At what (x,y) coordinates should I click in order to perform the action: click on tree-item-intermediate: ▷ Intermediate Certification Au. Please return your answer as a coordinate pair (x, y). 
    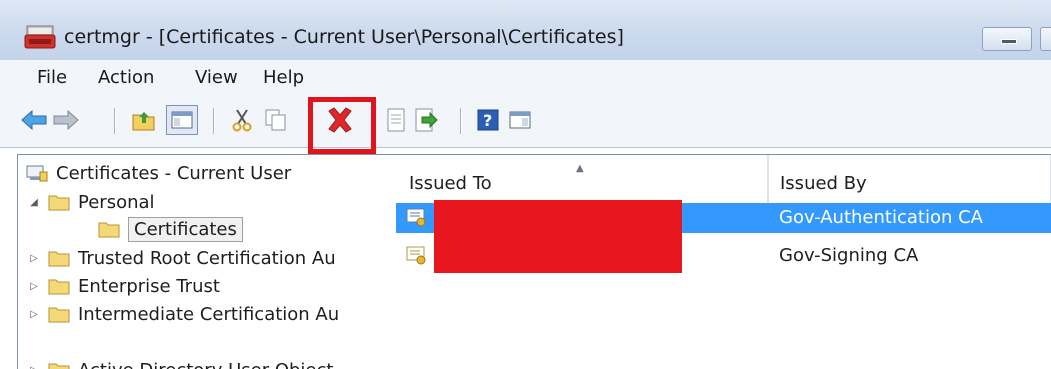
    Looking at the image, I should click on (182, 314).